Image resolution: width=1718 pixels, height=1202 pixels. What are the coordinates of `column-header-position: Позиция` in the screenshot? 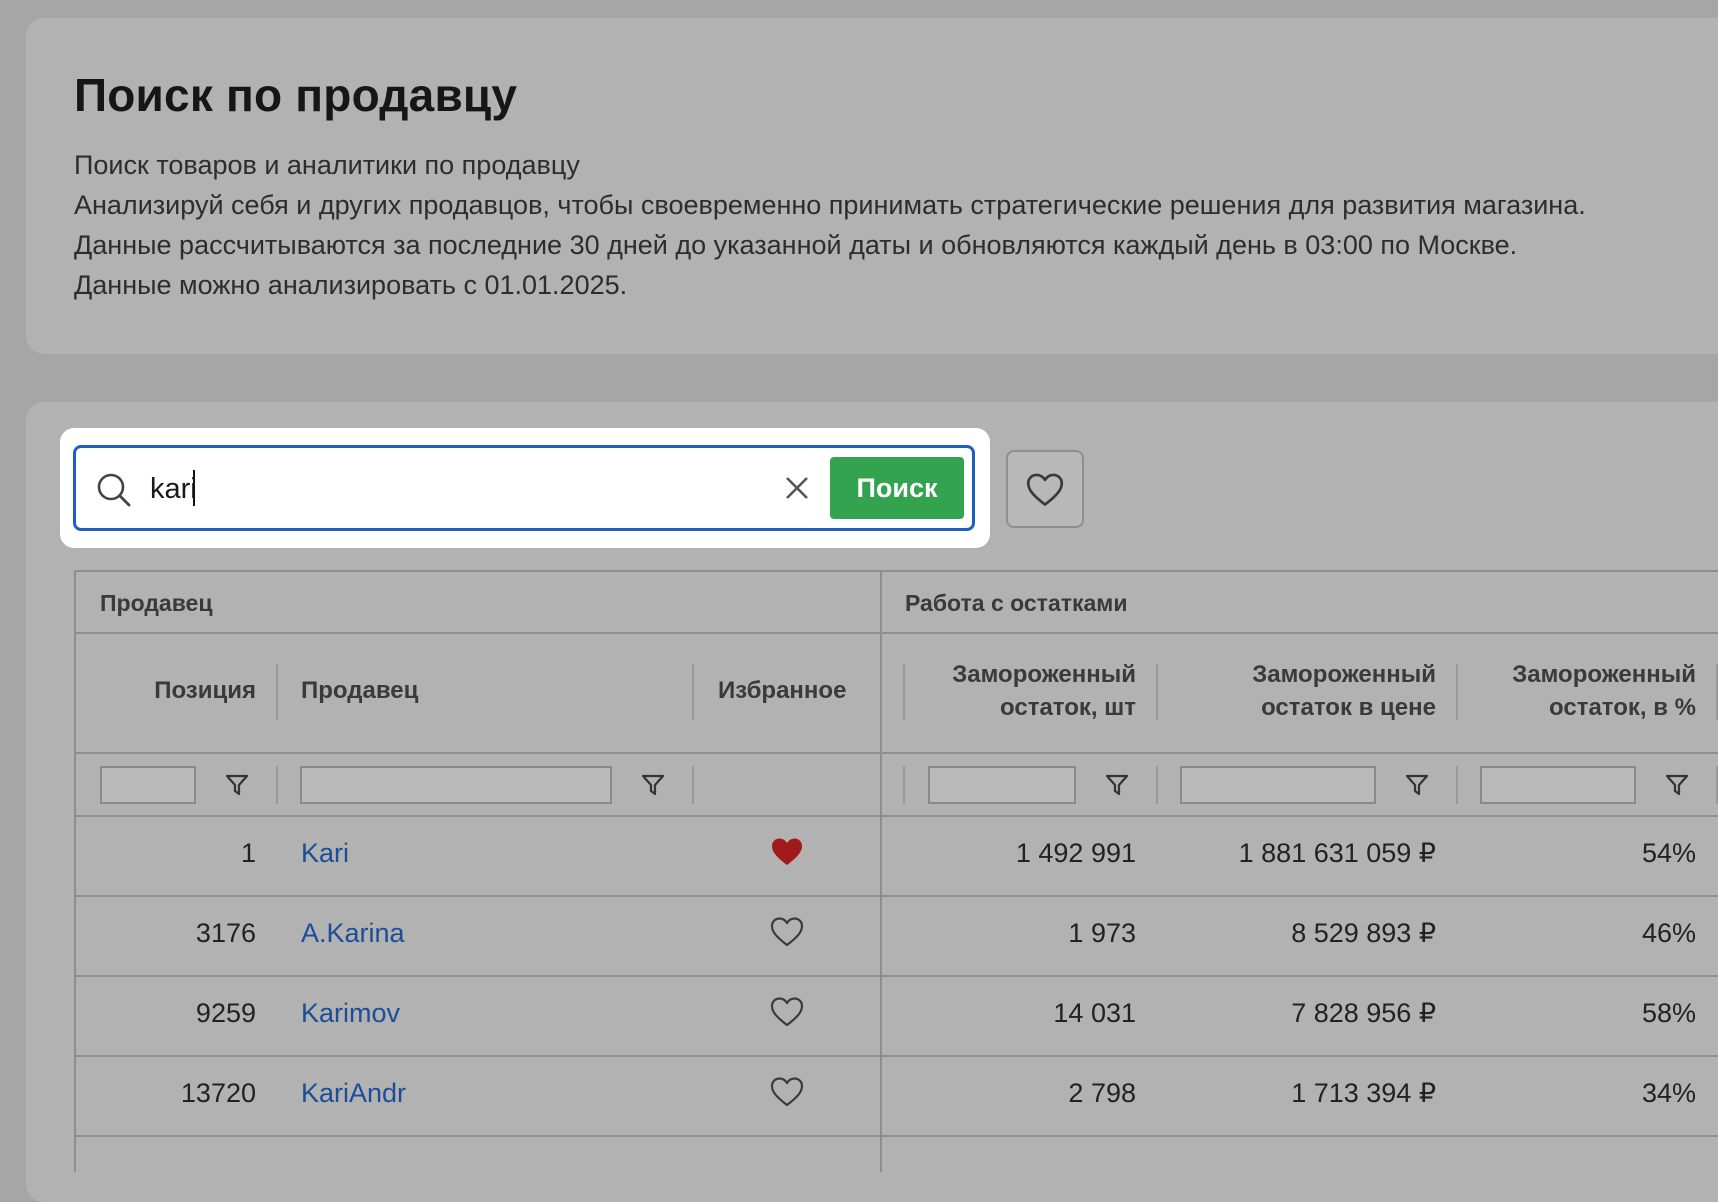 It's located at (186, 690).